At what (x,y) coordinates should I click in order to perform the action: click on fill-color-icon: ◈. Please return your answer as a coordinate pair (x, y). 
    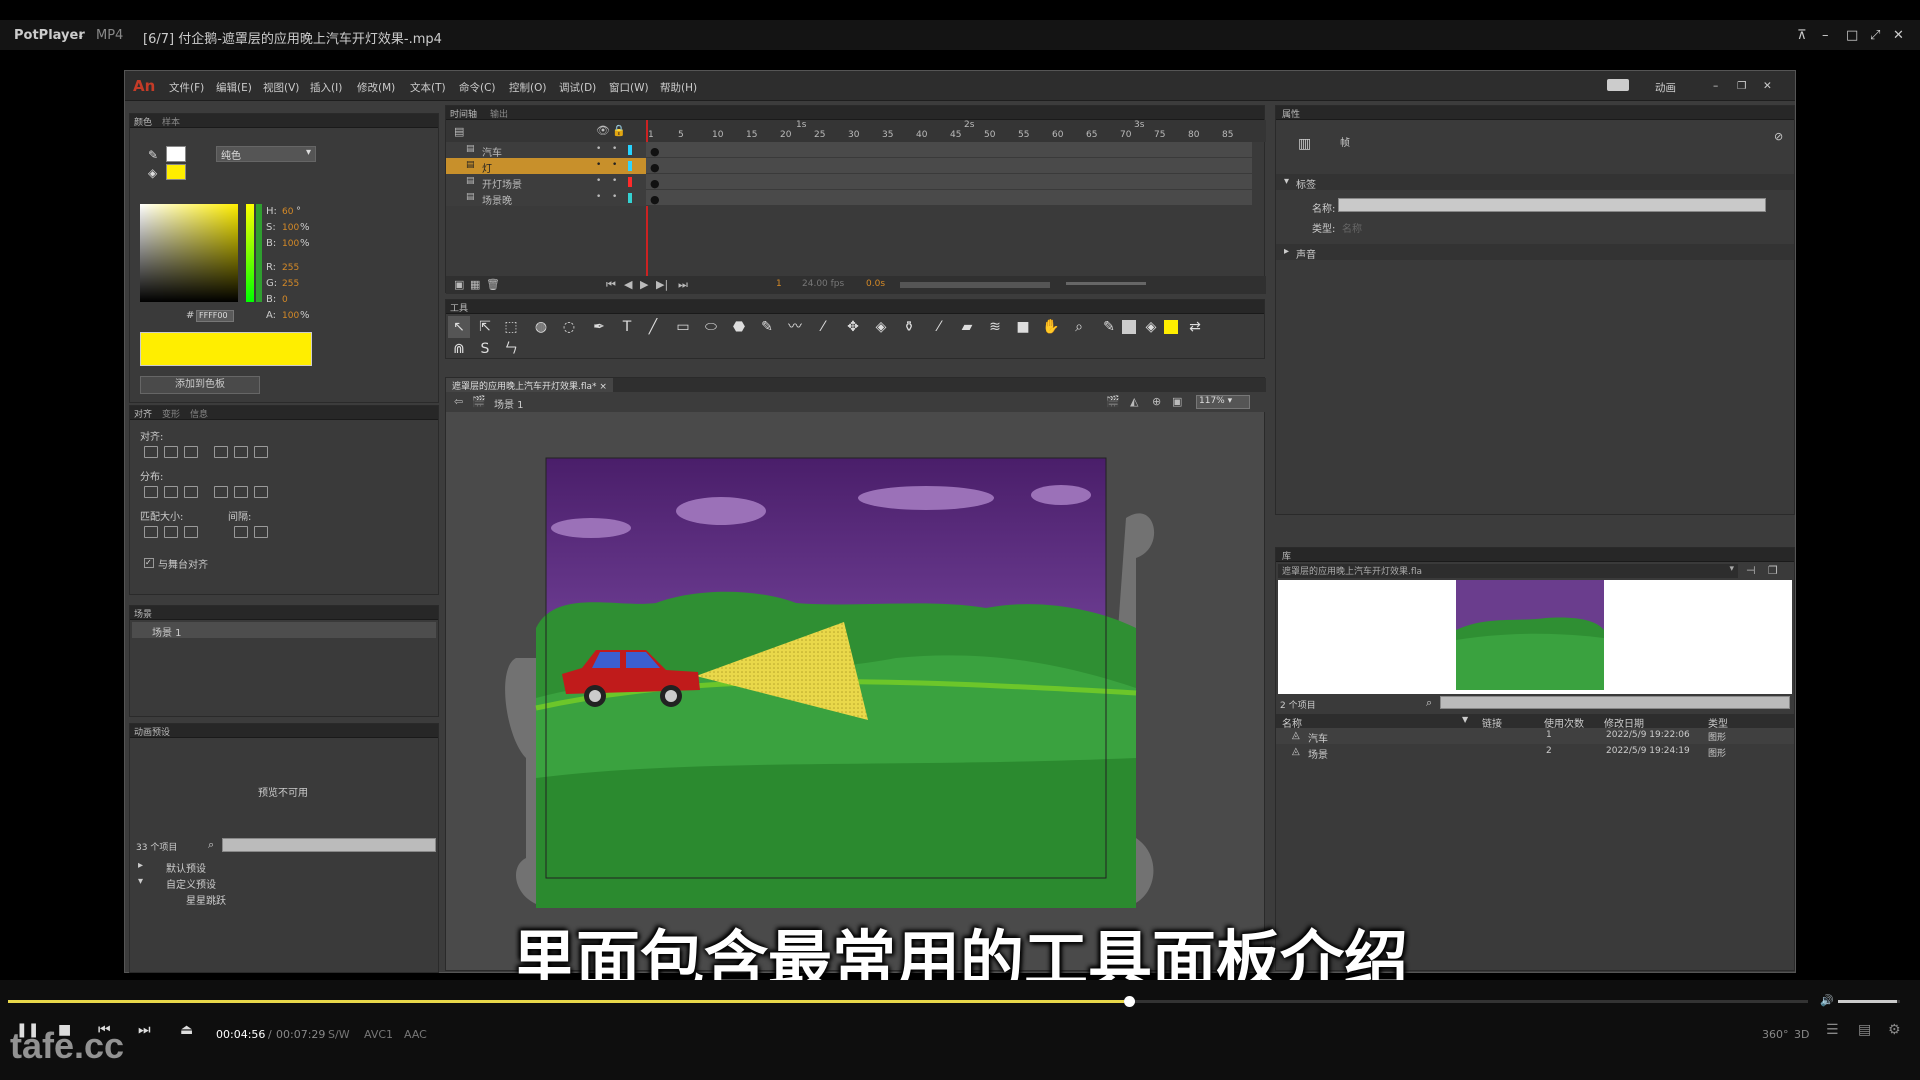
    Looking at the image, I should click on (1151, 327).